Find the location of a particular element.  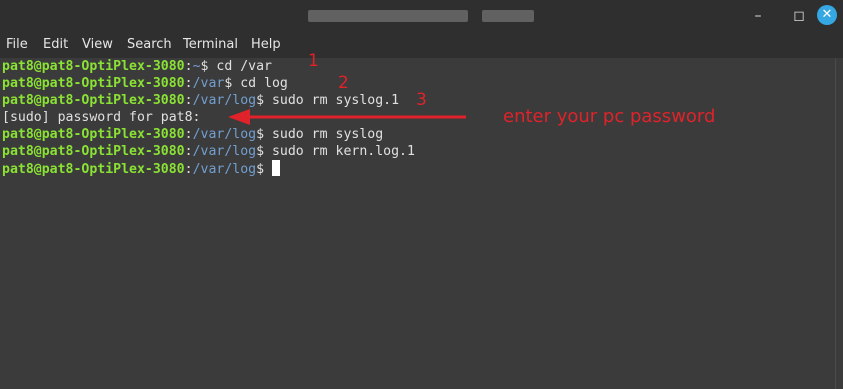

text-cursor is located at coordinates (276, 168).